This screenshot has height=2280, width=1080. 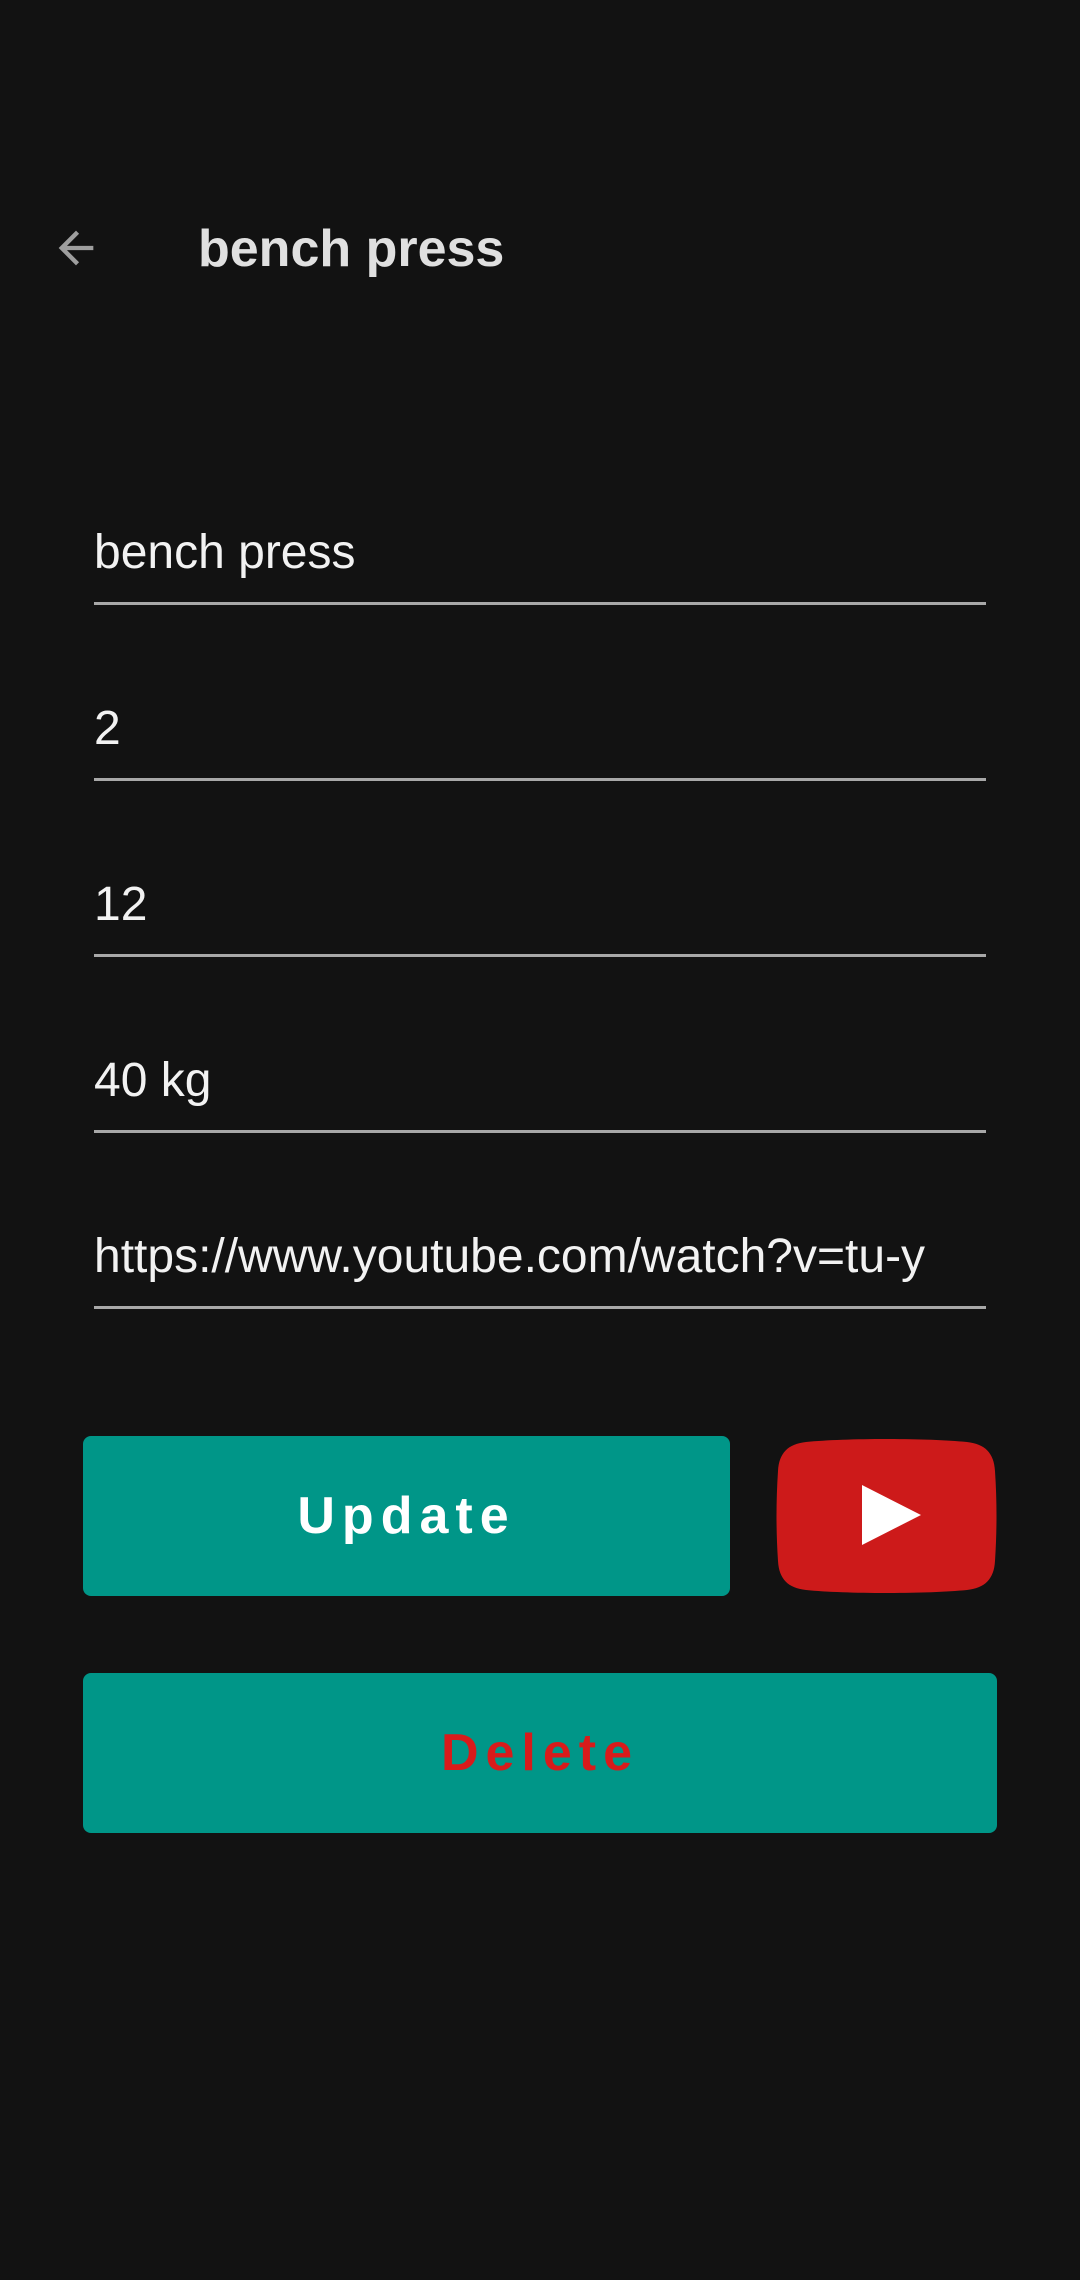 I want to click on exercise-name-field, so click(x=540, y=561).